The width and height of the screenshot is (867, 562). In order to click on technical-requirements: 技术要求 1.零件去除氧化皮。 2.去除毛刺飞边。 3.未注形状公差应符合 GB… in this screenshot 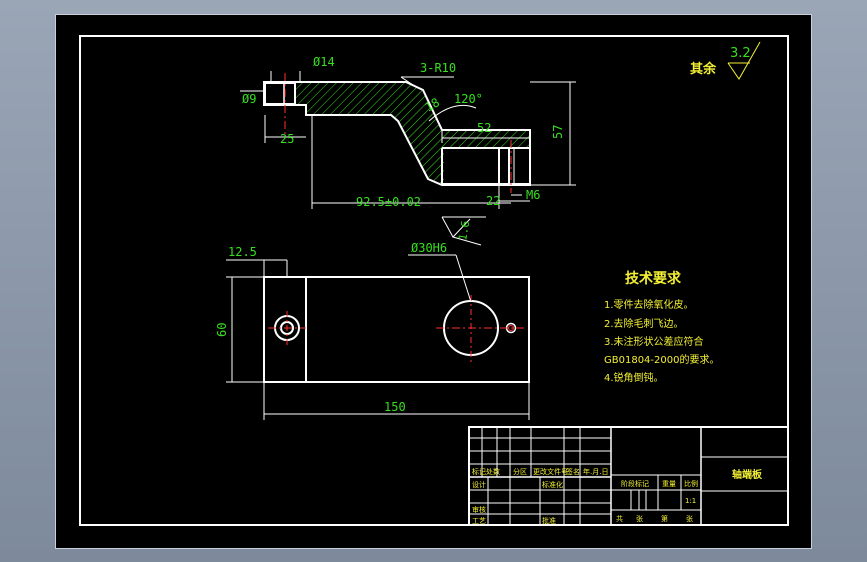, I will do `click(661, 327)`.